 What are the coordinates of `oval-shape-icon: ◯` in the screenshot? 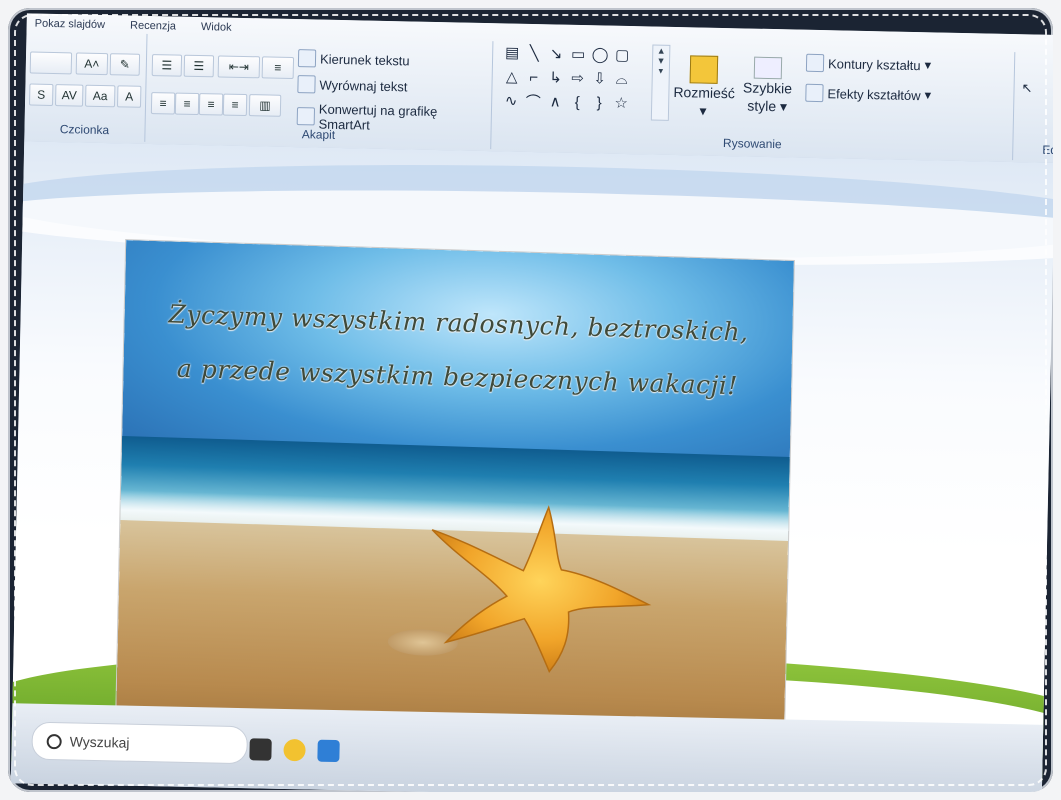 It's located at (600, 54).